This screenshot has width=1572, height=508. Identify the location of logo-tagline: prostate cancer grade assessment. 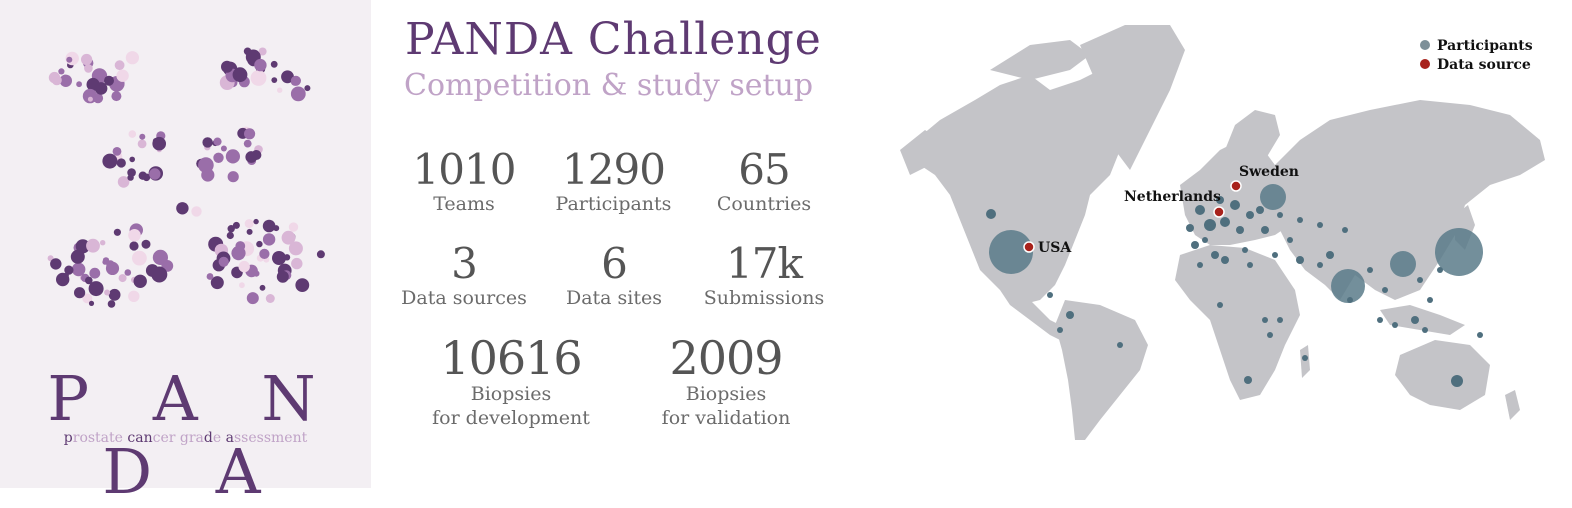
(185, 438).